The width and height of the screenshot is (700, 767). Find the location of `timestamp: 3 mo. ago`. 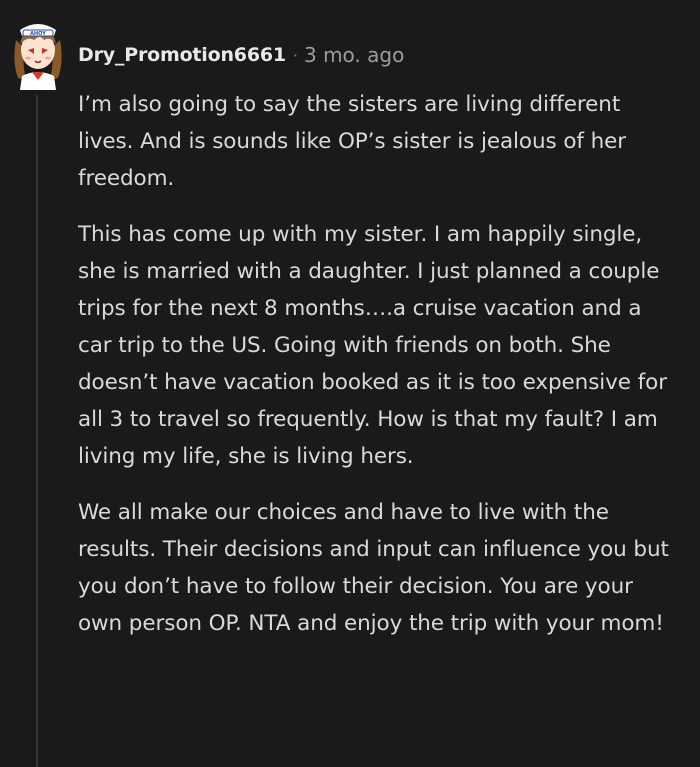

timestamp: 3 mo. ago is located at coordinates (354, 55).